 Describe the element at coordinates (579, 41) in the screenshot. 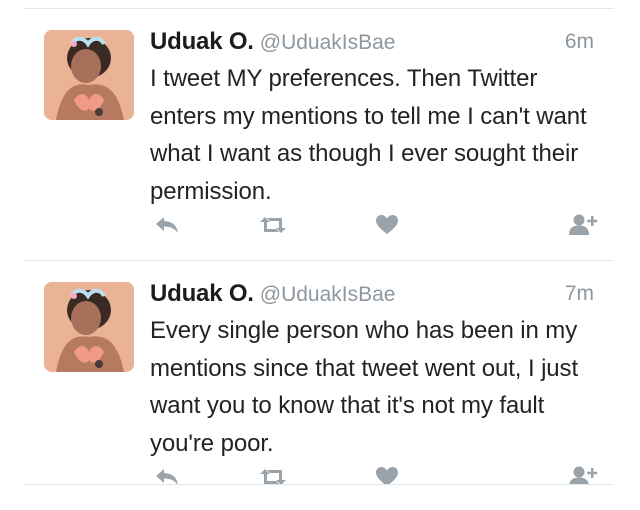

I see `timestamp: 6m` at that location.